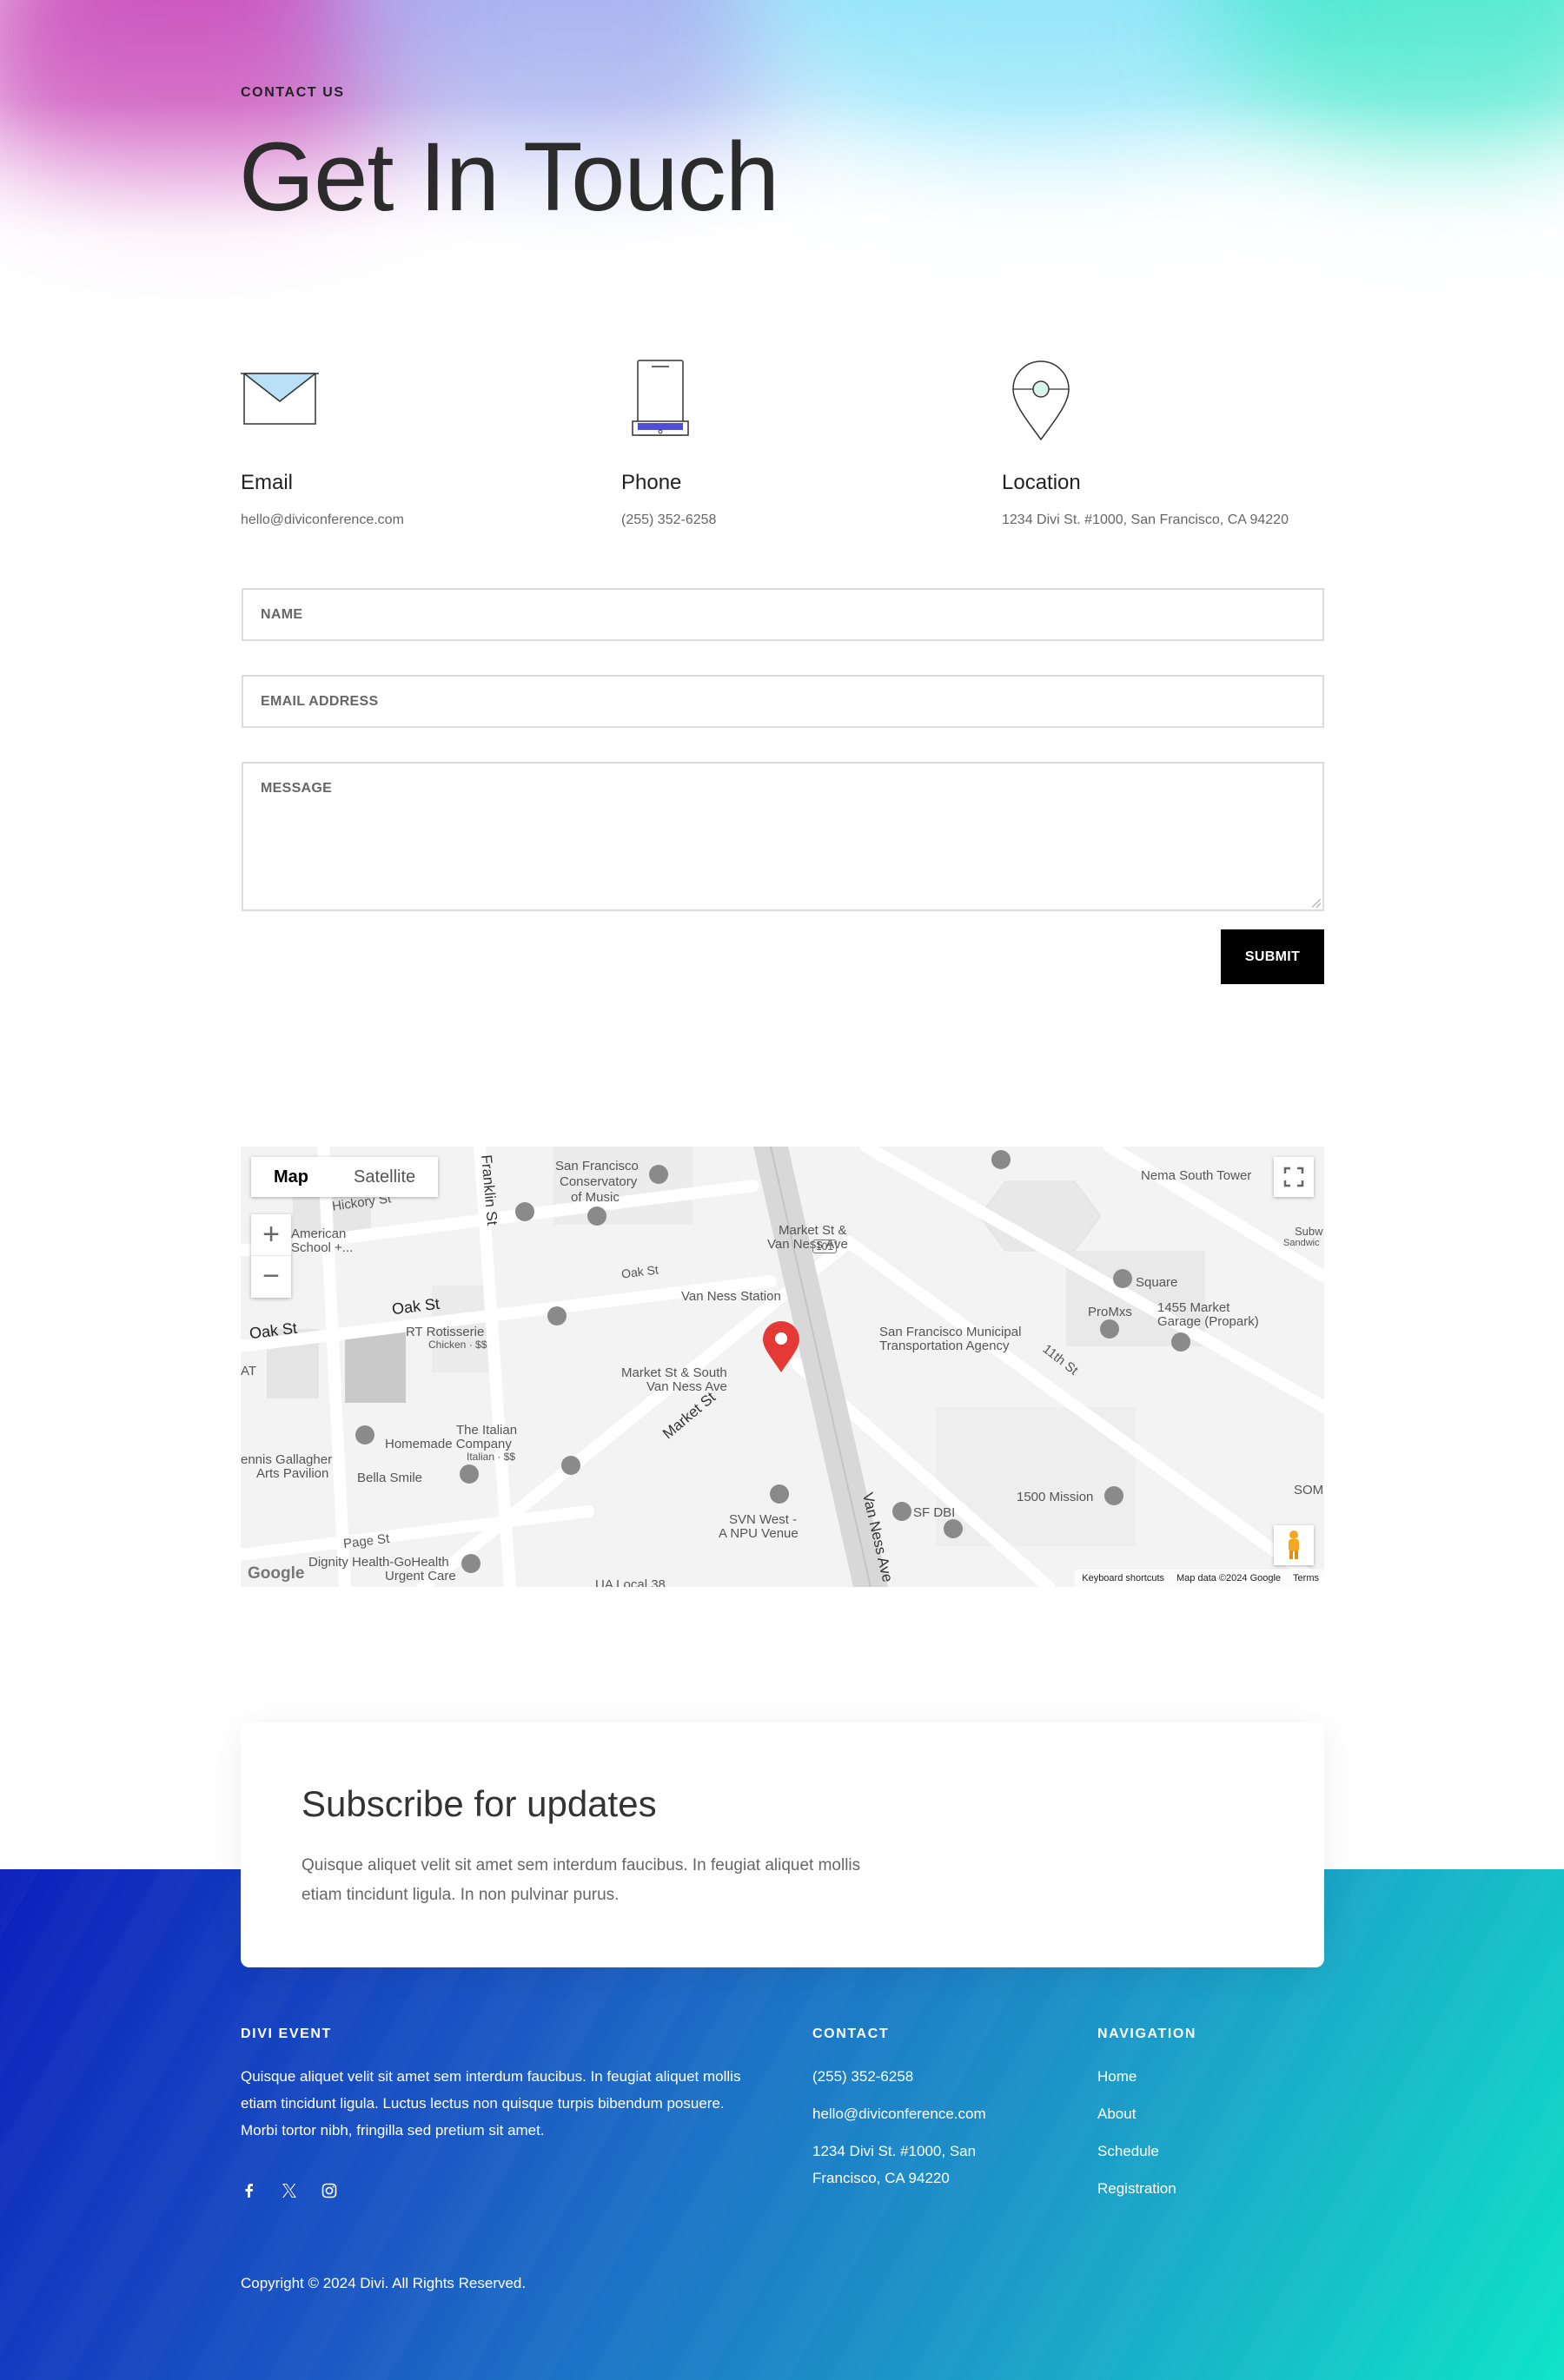 The width and height of the screenshot is (1564, 2380). I want to click on footer-nav-about: About, so click(1202, 2113).